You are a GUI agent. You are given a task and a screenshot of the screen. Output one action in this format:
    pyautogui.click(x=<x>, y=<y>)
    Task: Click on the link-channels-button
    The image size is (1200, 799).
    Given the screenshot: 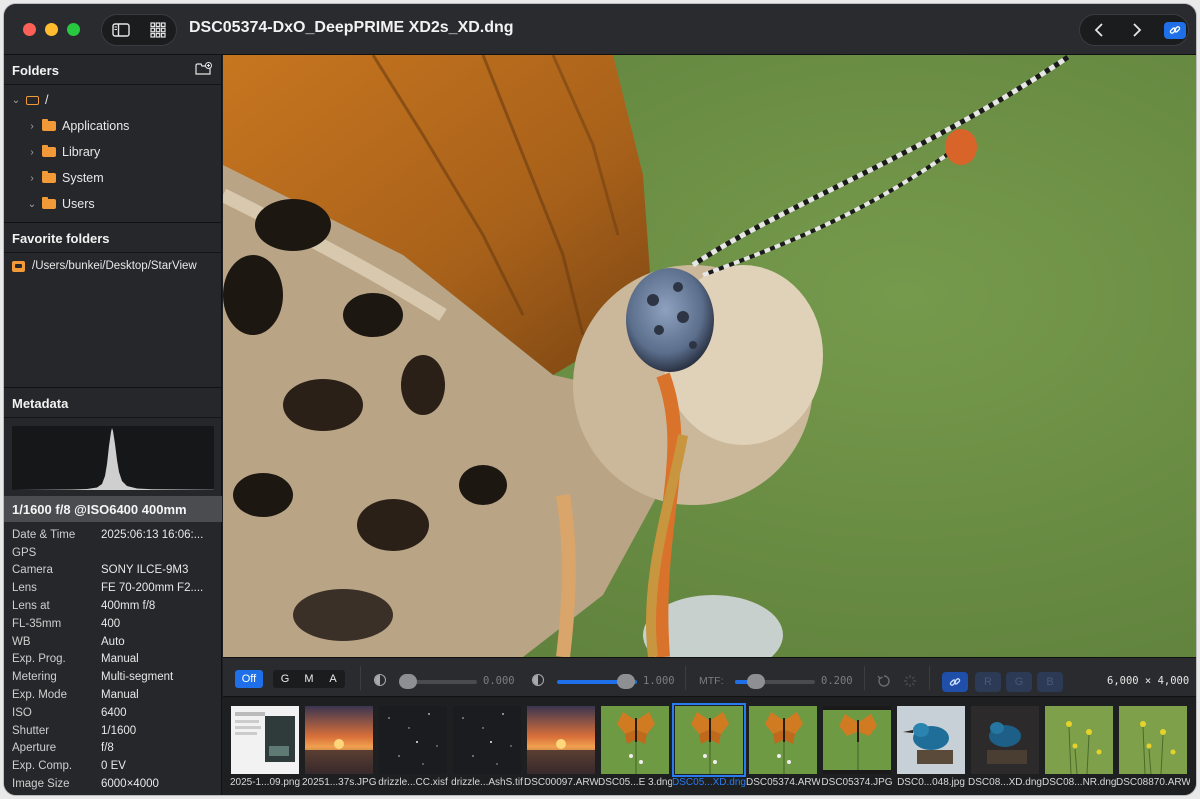 What is the action you would take?
    pyautogui.click(x=955, y=682)
    